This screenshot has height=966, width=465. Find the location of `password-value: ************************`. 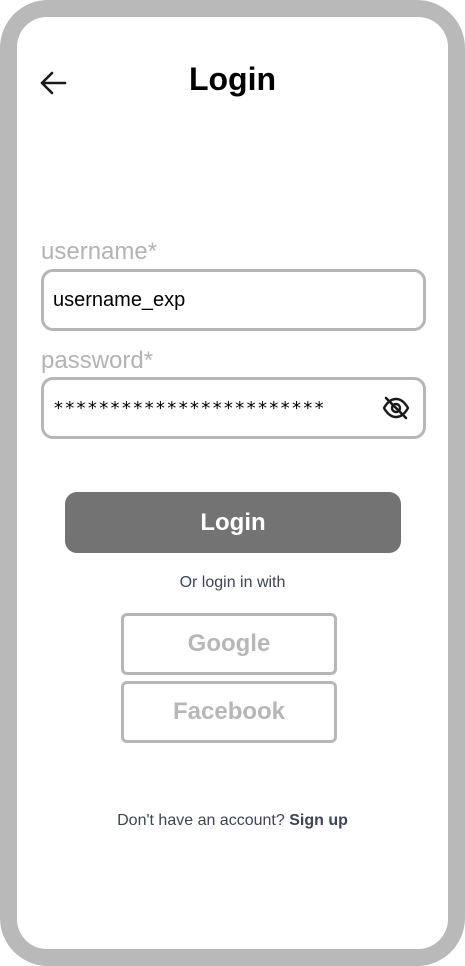

password-value: ************************ is located at coordinates (189, 408).